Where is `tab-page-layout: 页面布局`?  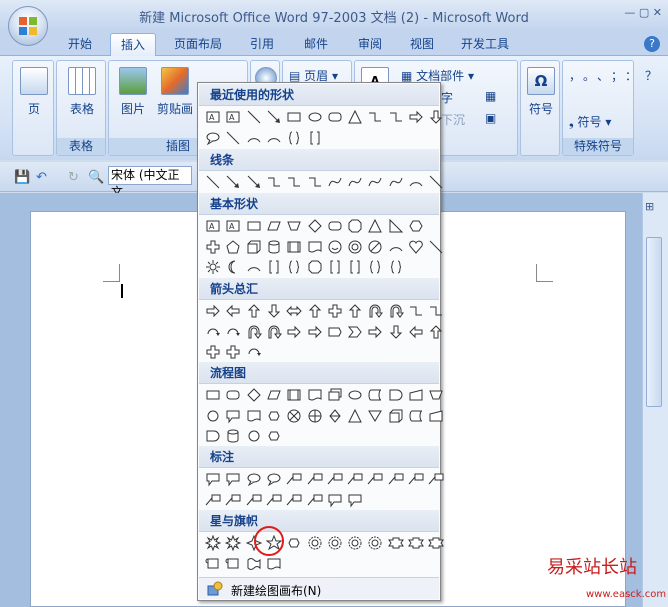 tab-page-layout: 页面布局 is located at coordinates (198, 44).